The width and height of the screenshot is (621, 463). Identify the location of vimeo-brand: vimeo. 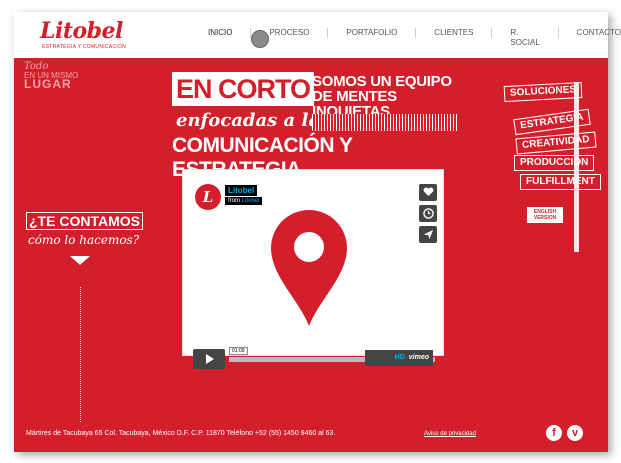
(419, 357).